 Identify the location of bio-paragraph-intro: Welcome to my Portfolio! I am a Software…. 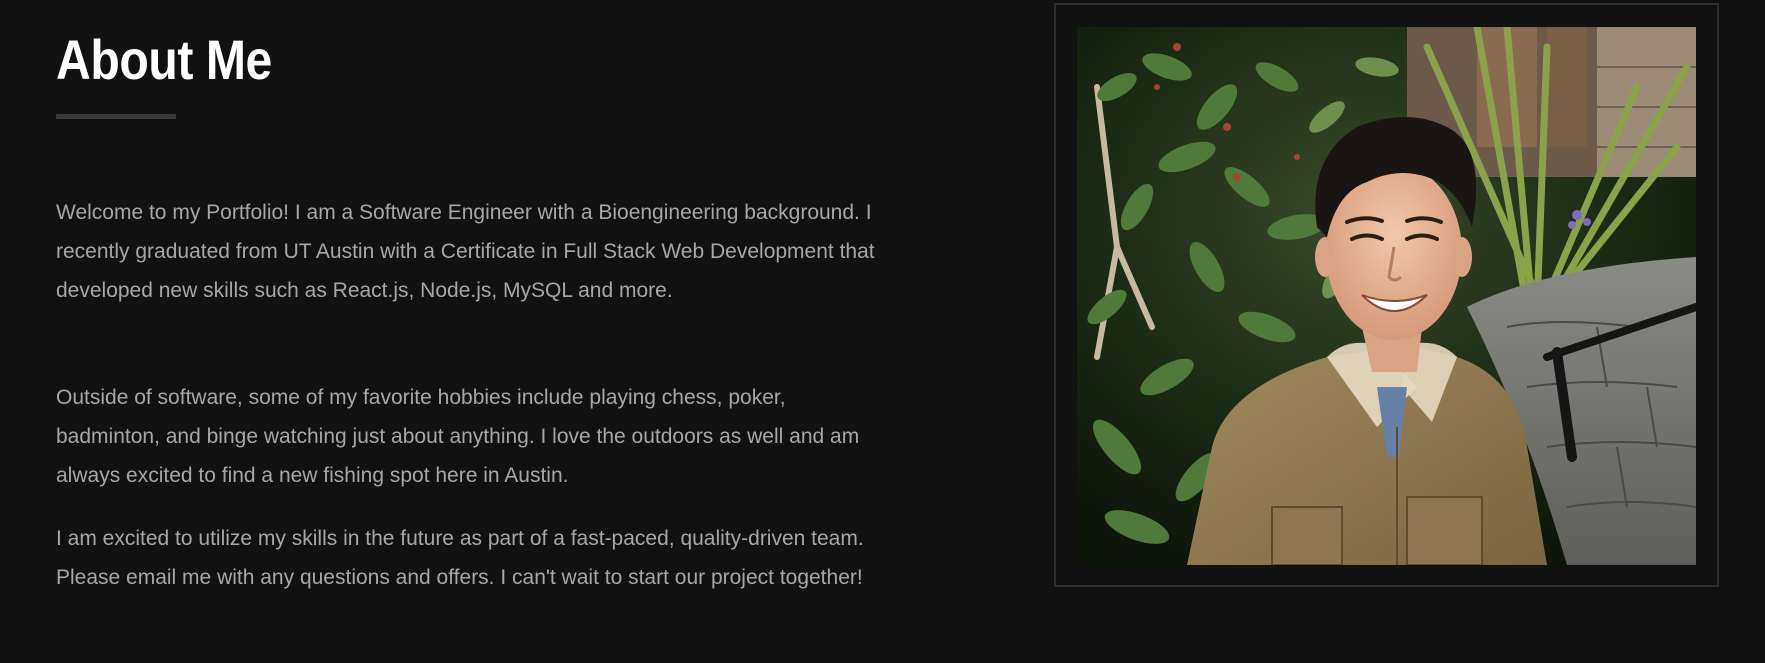
(465, 251).